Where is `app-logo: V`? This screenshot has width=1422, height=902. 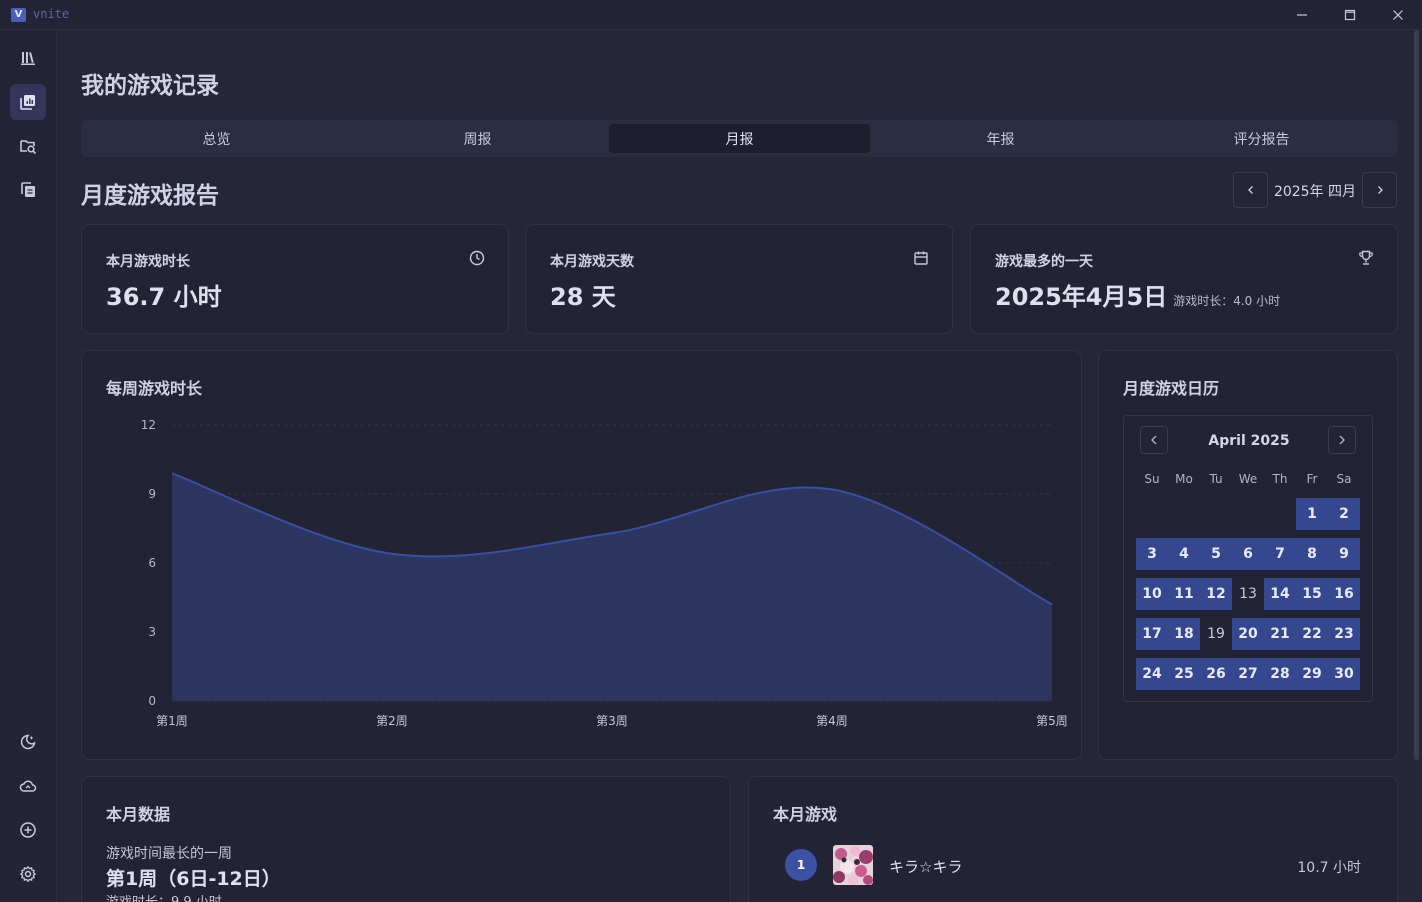
app-logo: V is located at coordinates (18, 15).